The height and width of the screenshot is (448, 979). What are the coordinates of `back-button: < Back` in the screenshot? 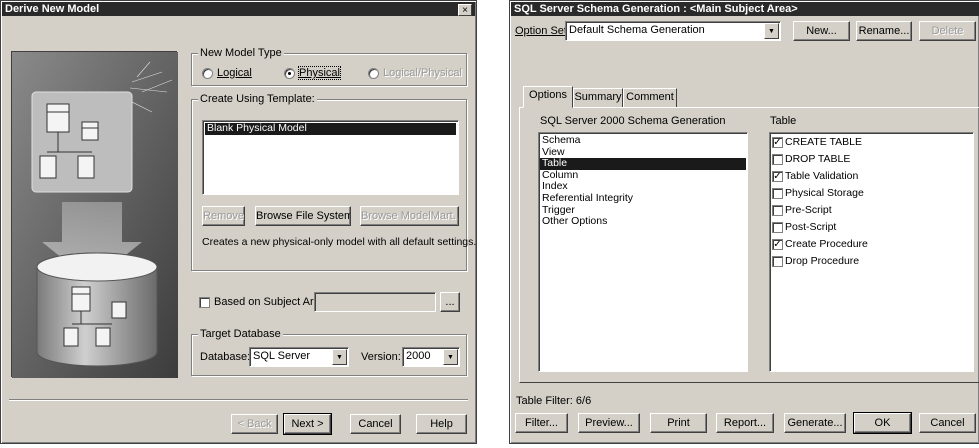 It's located at (254, 424).